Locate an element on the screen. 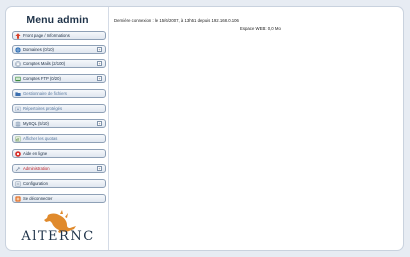 This screenshot has width=410, height=257. web-space-info: Espace WEB: 0,0 Mo is located at coordinates (260, 28).